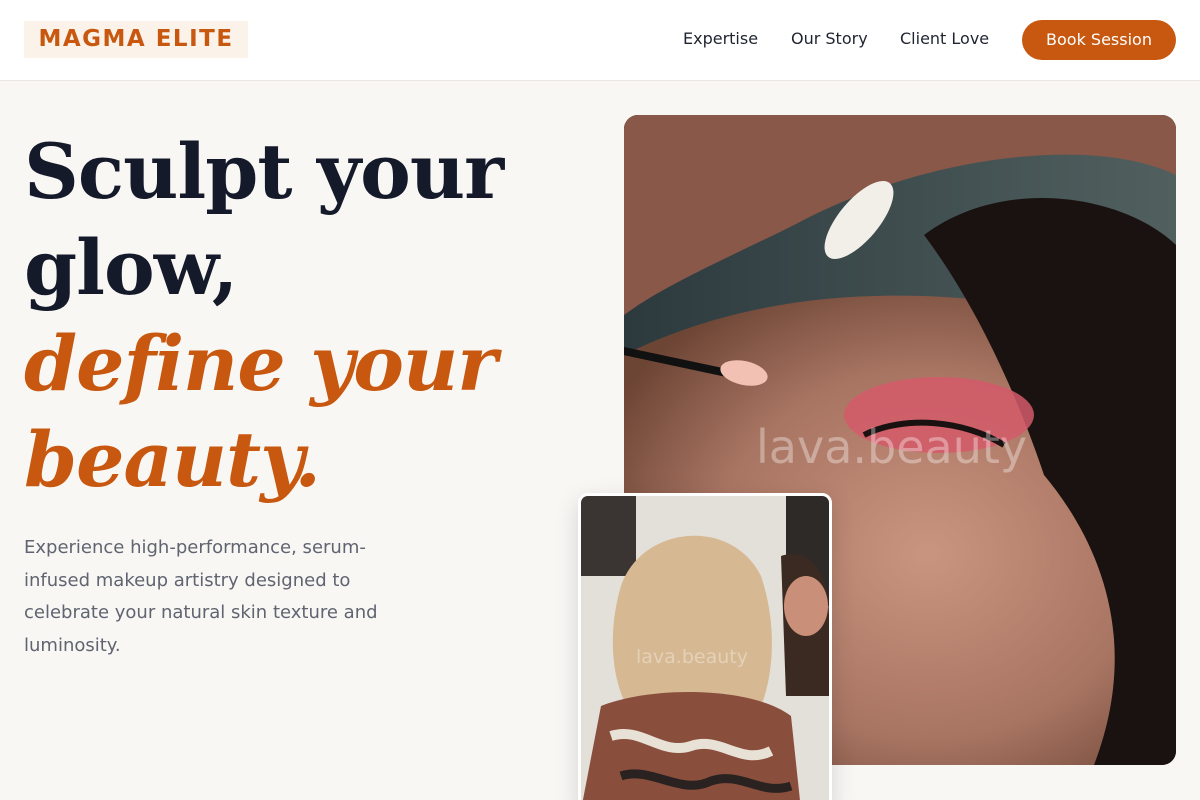 Image resolution: width=1200 pixels, height=800 pixels. Describe the element at coordinates (260, 363) in the screenshot. I see `headline-accent-line-1: define your` at that location.